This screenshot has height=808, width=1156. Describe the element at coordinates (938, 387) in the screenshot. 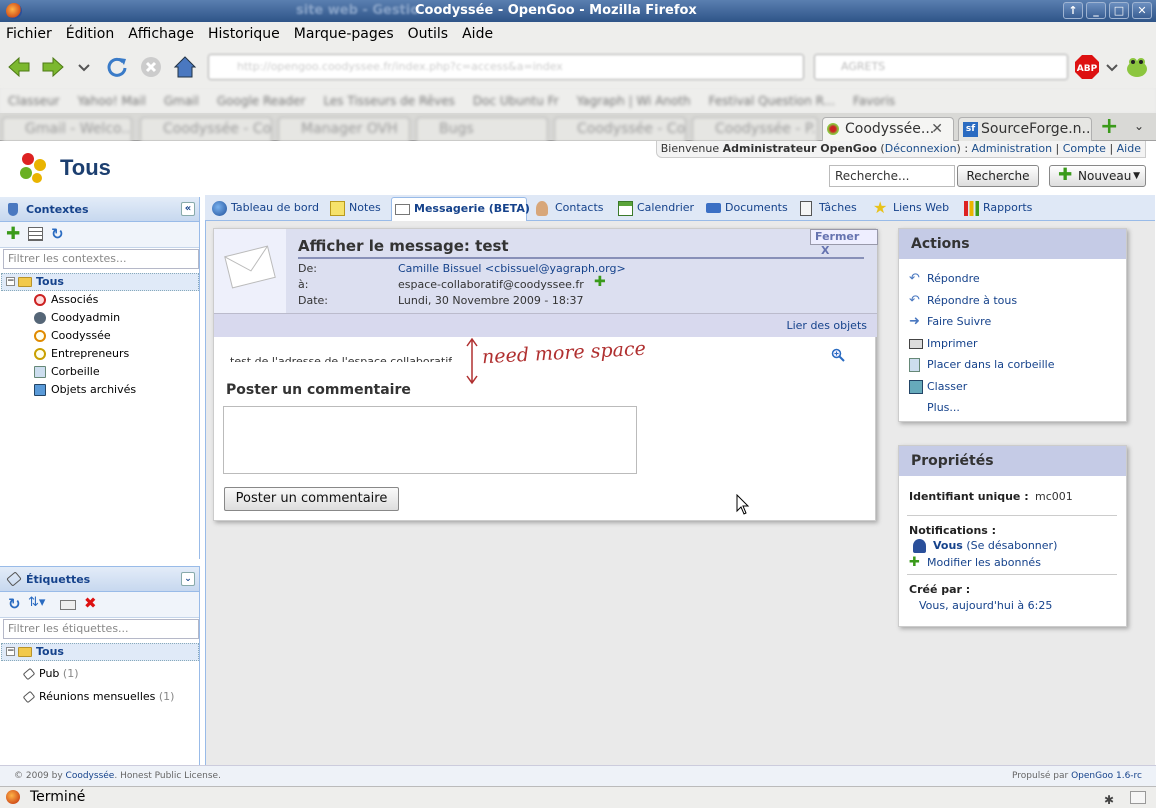

I see `classify-action: Classer` at that location.